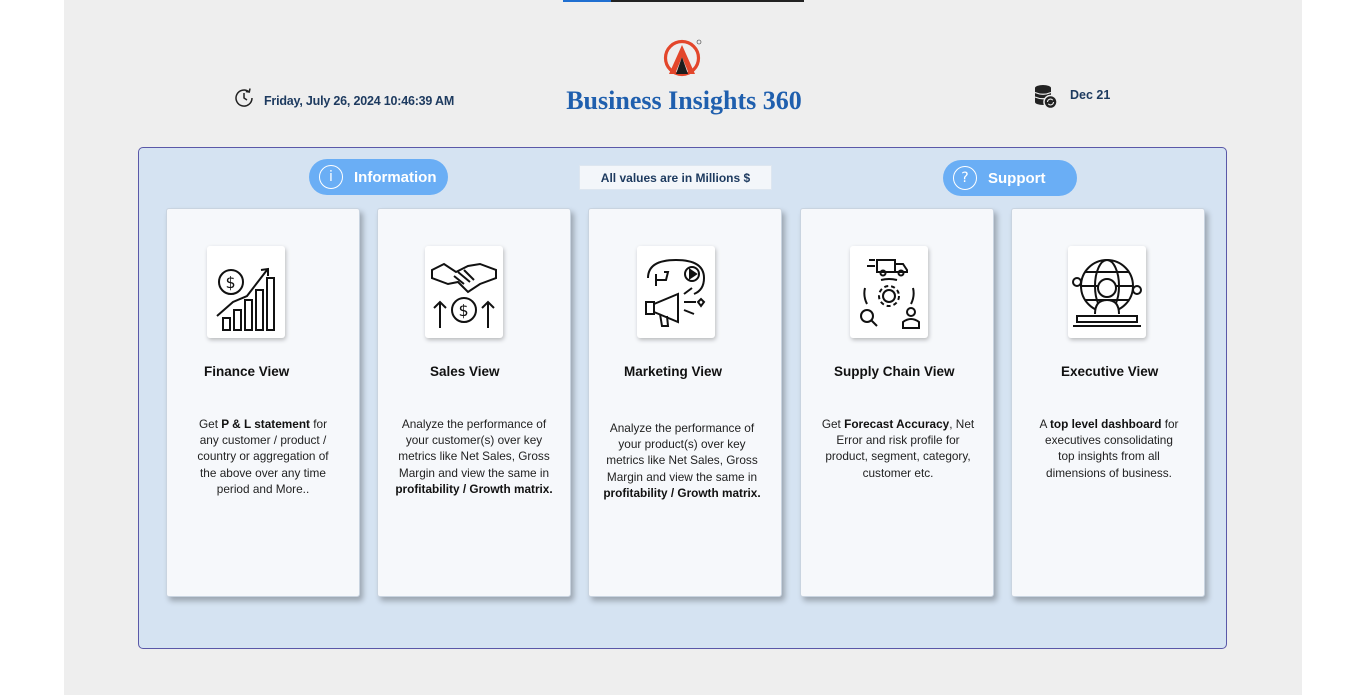 This screenshot has height=695, width=1365. What do you see at coordinates (1107, 292) in the screenshot?
I see `executive-globe-icon` at bounding box center [1107, 292].